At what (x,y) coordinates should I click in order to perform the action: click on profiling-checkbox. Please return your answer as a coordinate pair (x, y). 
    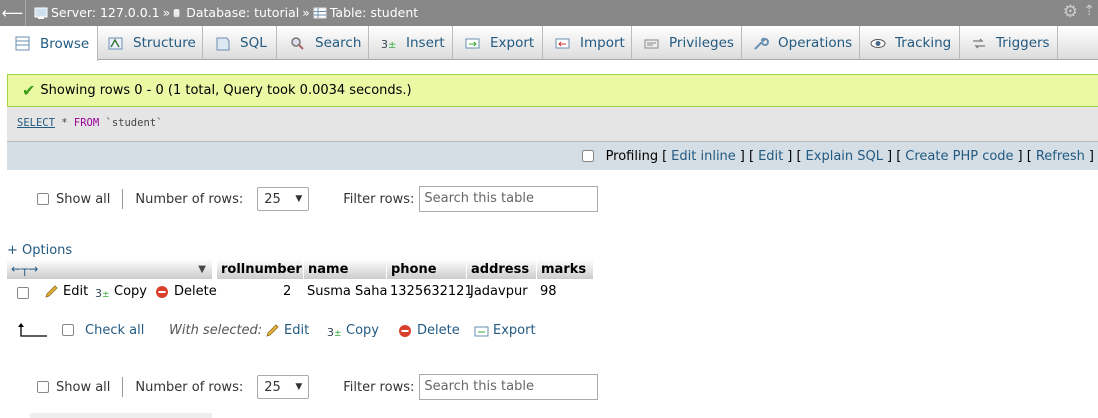
    Looking at the image, I should click on (587, 156).